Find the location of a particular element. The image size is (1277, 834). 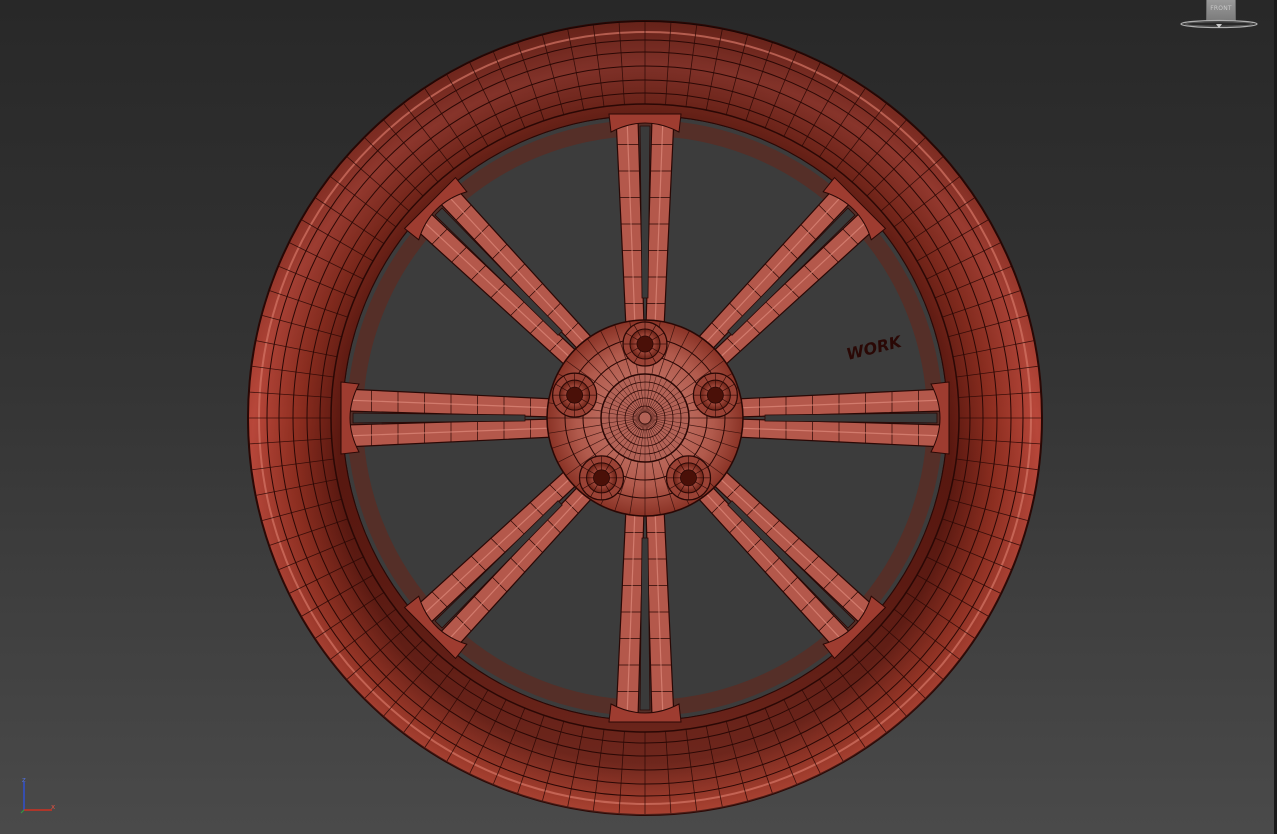

axis-tripod-icon: z x is located at coordinates (37, 795).